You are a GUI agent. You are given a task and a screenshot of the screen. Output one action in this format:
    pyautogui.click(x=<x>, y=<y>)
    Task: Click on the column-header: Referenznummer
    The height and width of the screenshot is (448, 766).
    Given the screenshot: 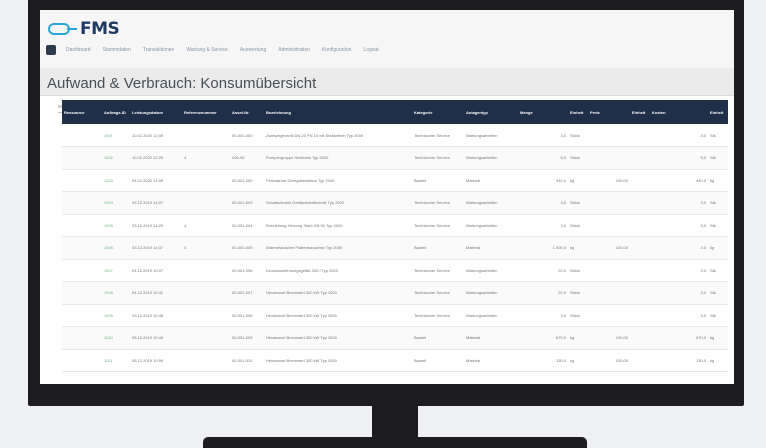 What is the action you would take?
    pyautogui.click(x=206, y=112)
    